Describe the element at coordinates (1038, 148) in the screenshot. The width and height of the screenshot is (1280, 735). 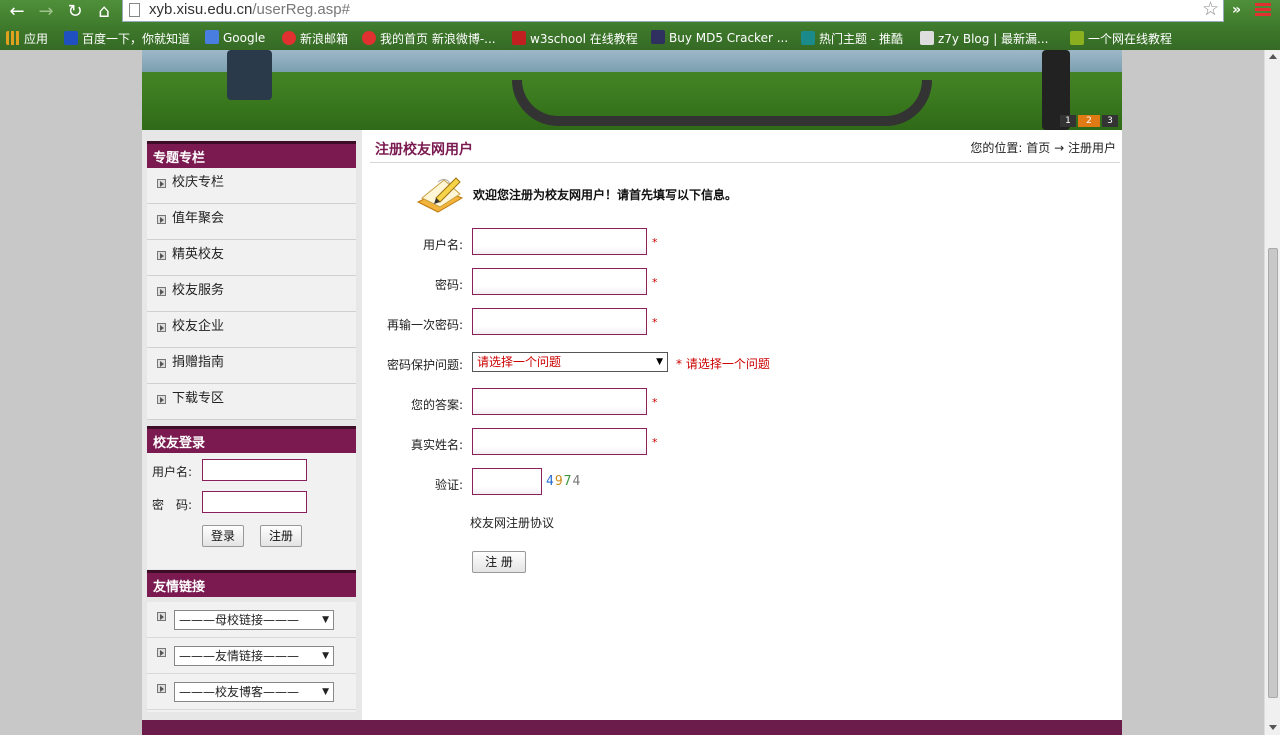
I see `breadcrumb-home: 首页` at that location.